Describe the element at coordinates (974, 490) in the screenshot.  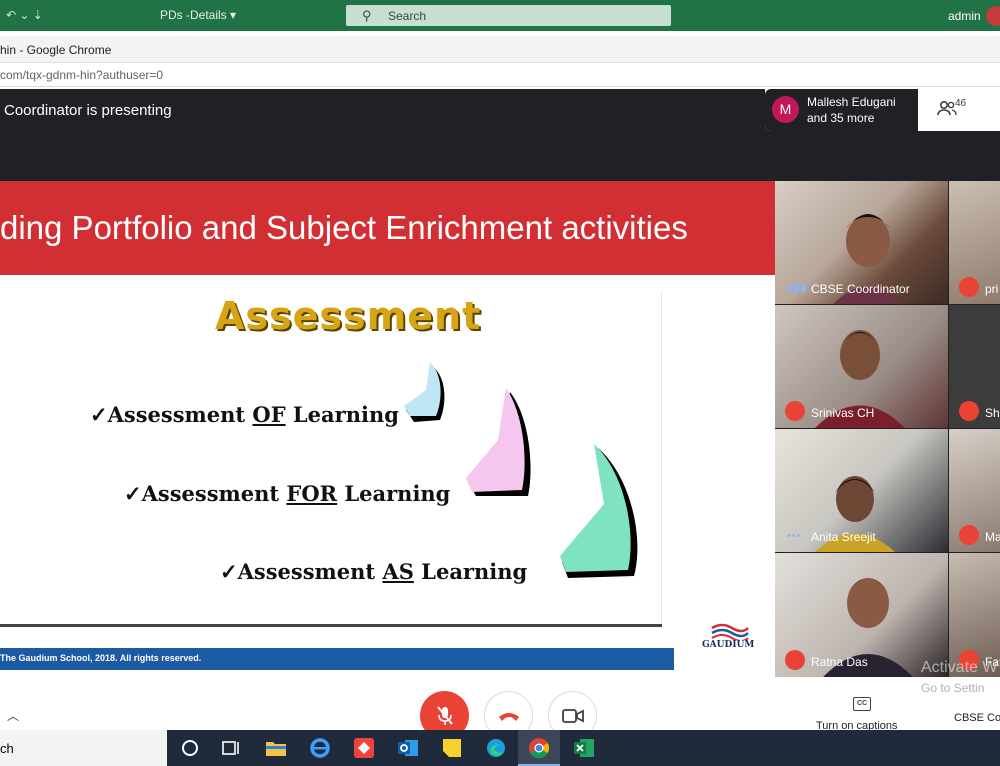
I see `participant-tile-ma: Ma` at that location.